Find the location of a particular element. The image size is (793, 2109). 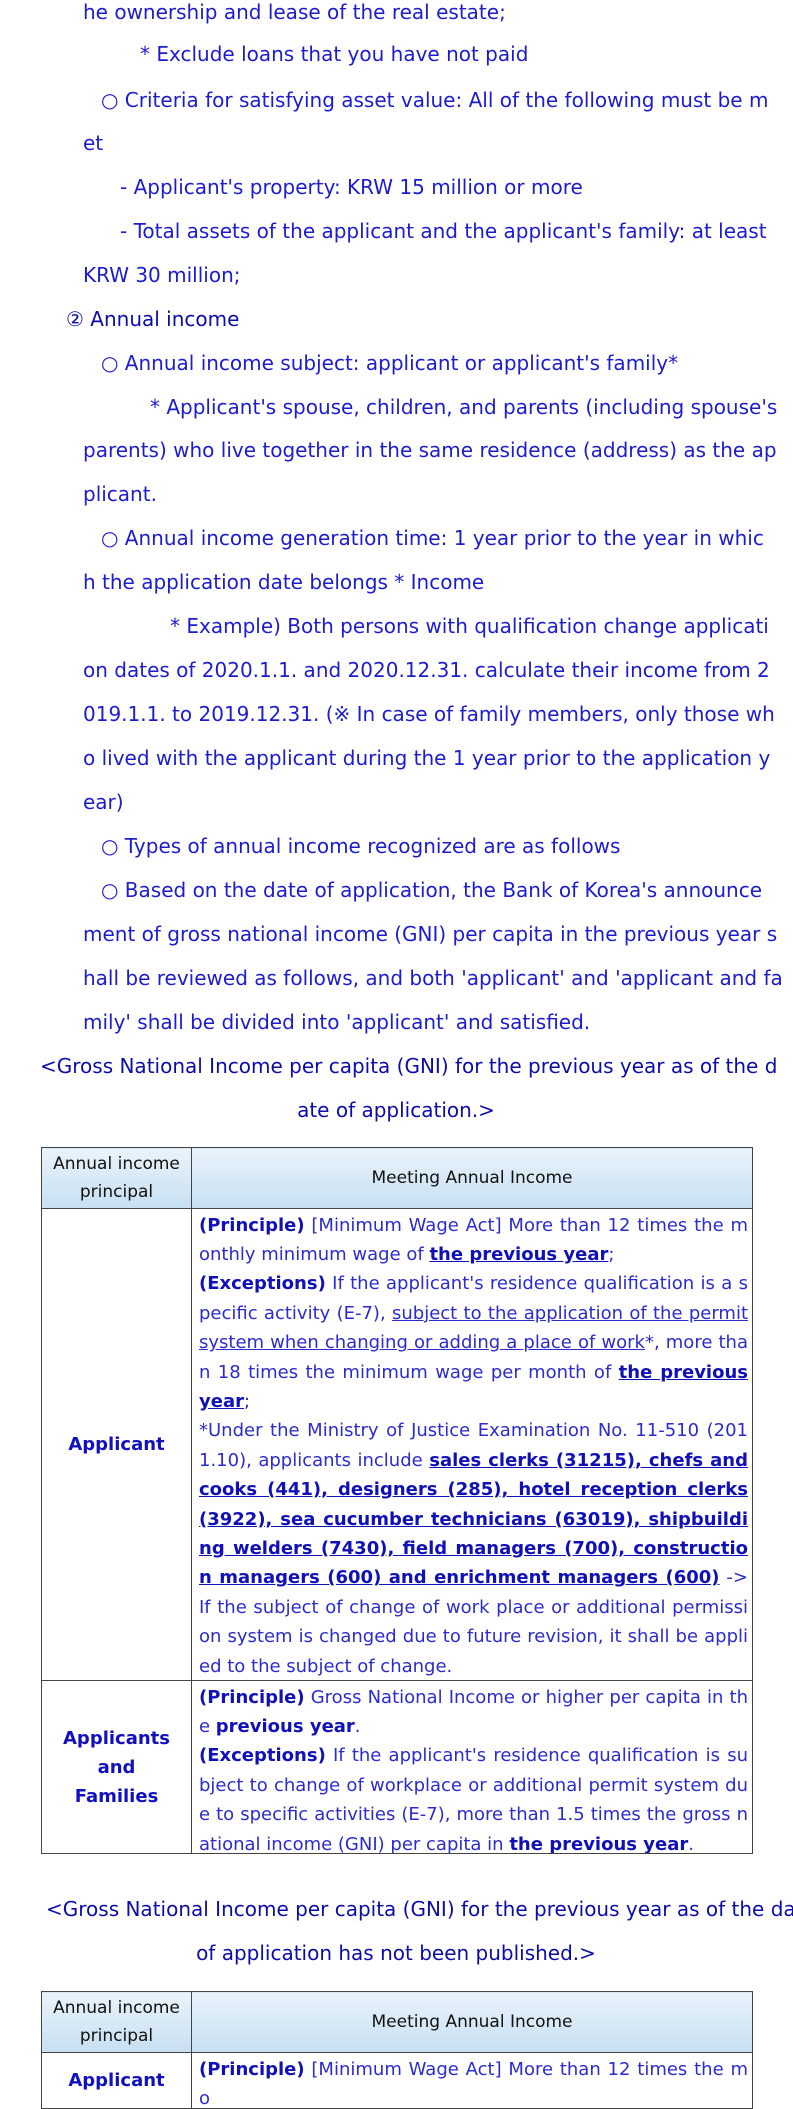

text-line: * Exclude loans that you have not paid is located at coordinates (334, 54).